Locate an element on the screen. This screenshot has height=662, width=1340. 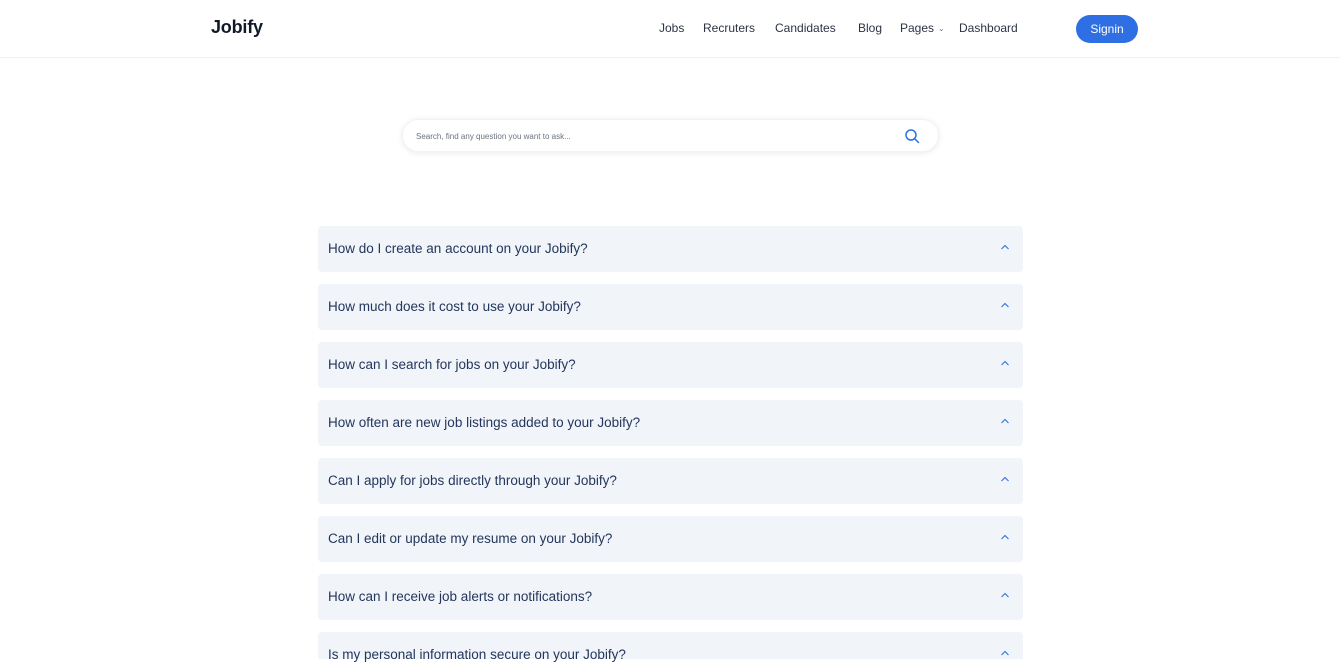
nav-item-recruters: Recruters is located at coordinates (729, 28).